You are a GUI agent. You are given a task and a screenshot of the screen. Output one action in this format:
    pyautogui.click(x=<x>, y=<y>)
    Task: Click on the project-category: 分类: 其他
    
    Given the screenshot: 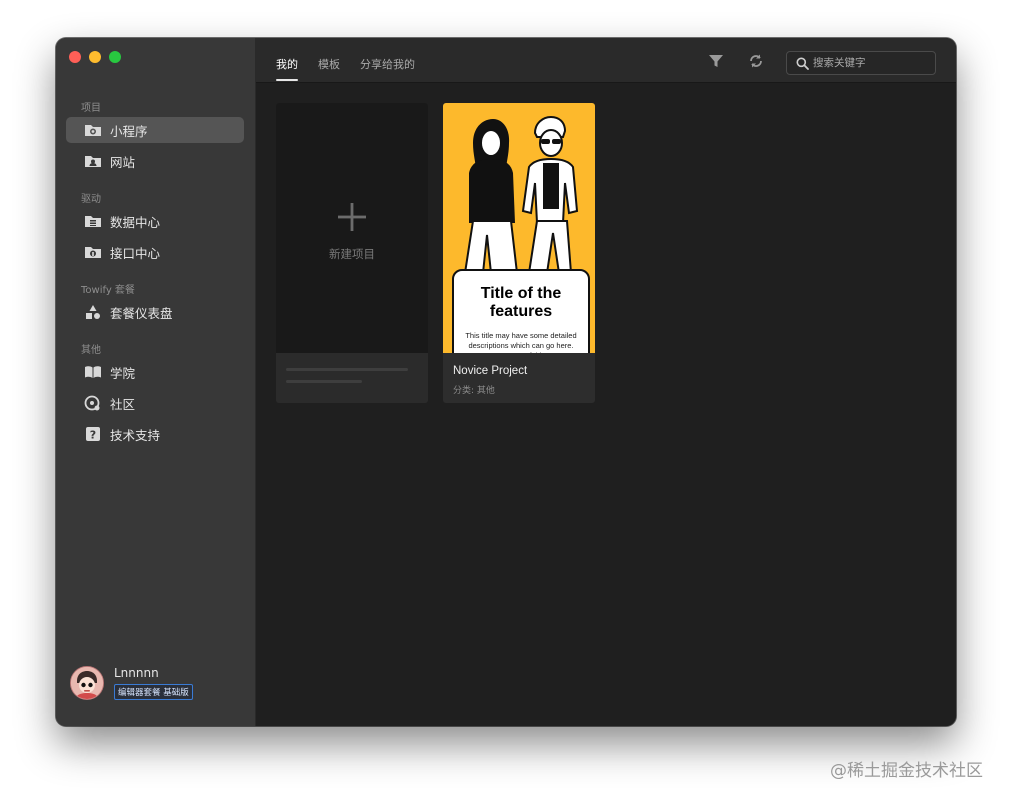 What is the action you would take?
    pyautogui.click(x=474, y=391)
    